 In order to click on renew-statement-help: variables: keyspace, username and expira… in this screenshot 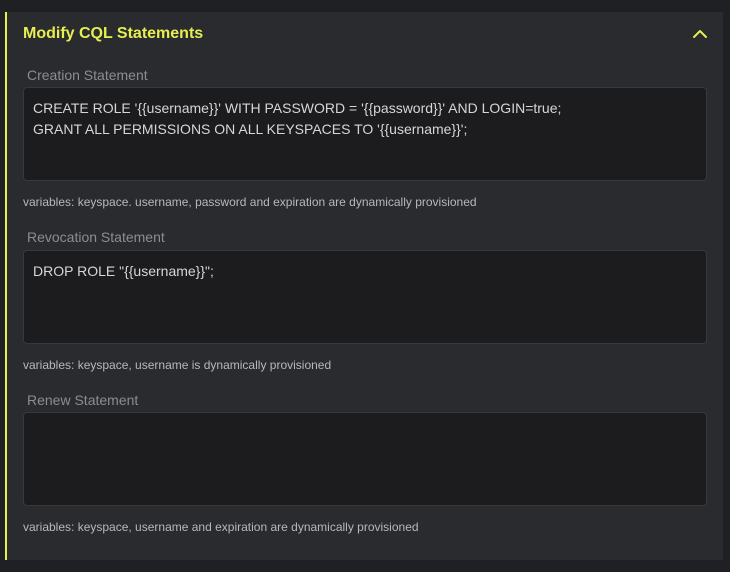, I will do `click(221, 527)`.